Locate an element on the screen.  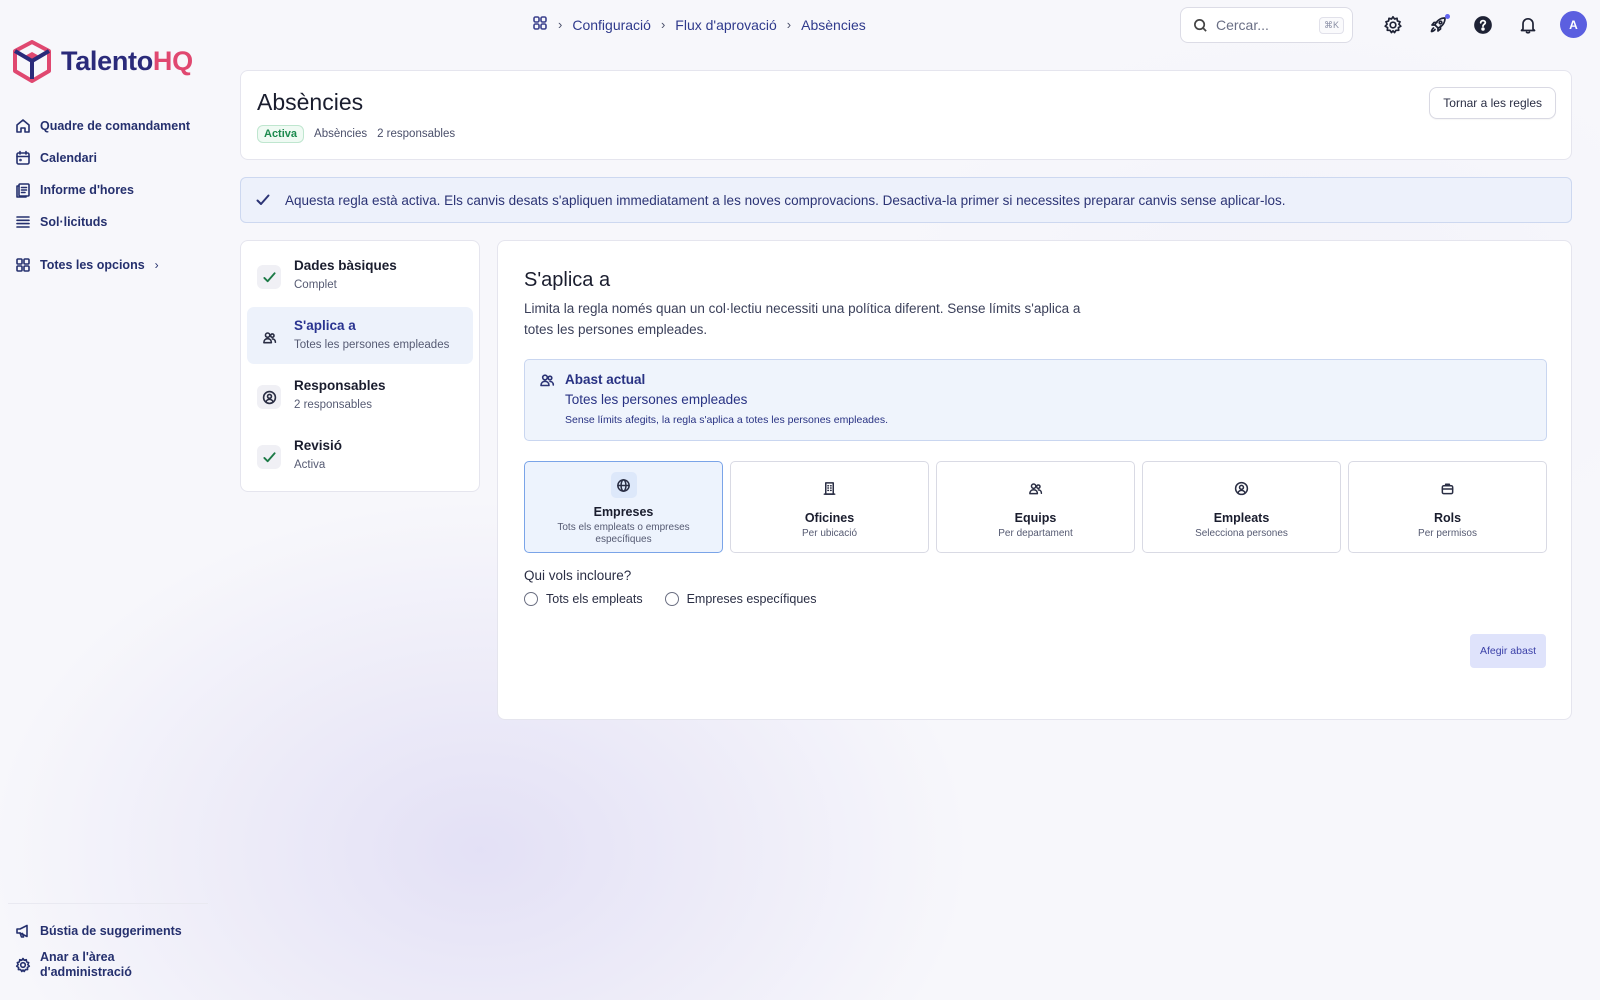
sidebar-item-label: Informe d'hores is located at coordinates (87, 190).